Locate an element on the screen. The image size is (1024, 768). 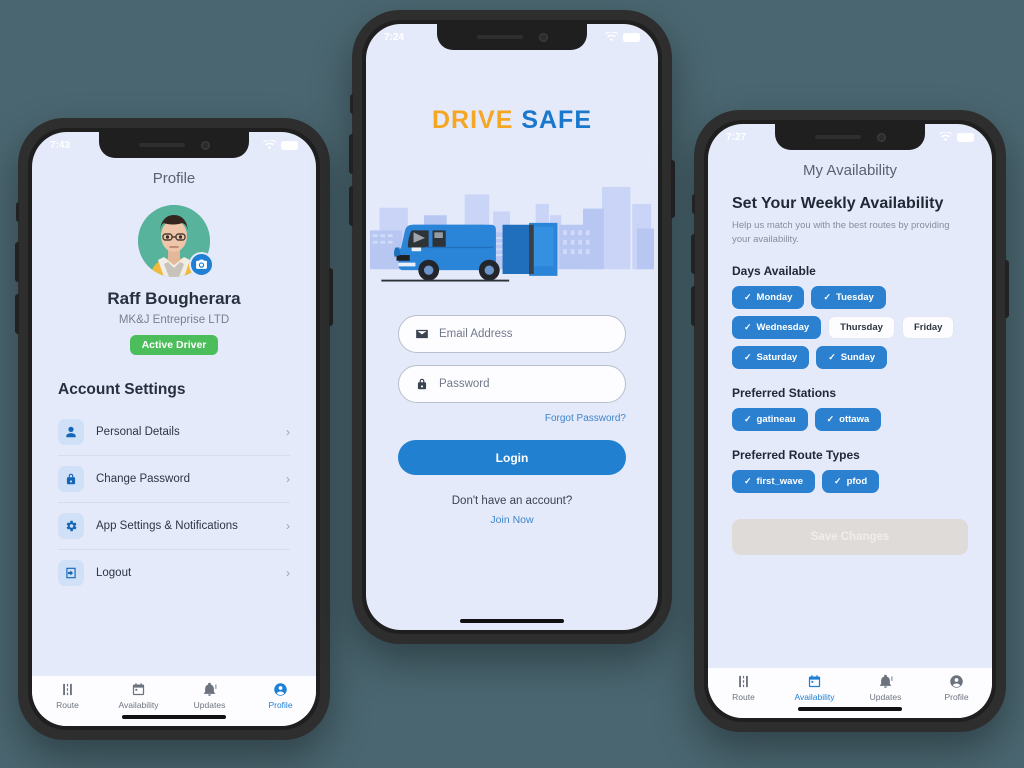
settings-row-logout: Logout › is located at coordinates (174, 573).